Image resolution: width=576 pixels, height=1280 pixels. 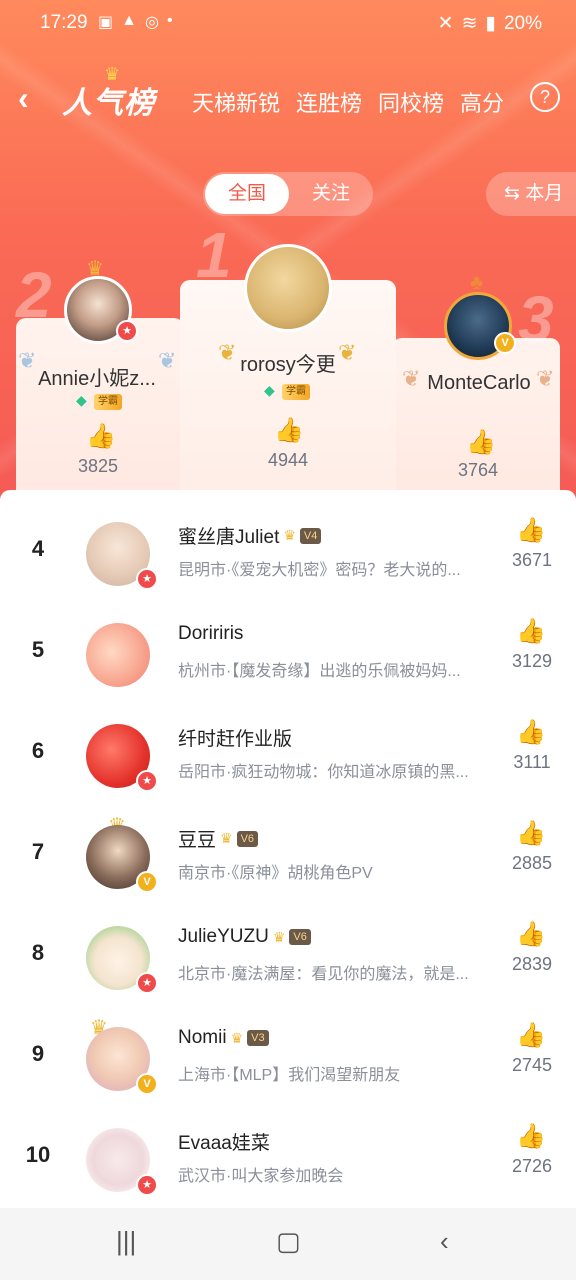 I want to click on user-name-text: Evaaa娃菜, so click(x=224, y=1143).